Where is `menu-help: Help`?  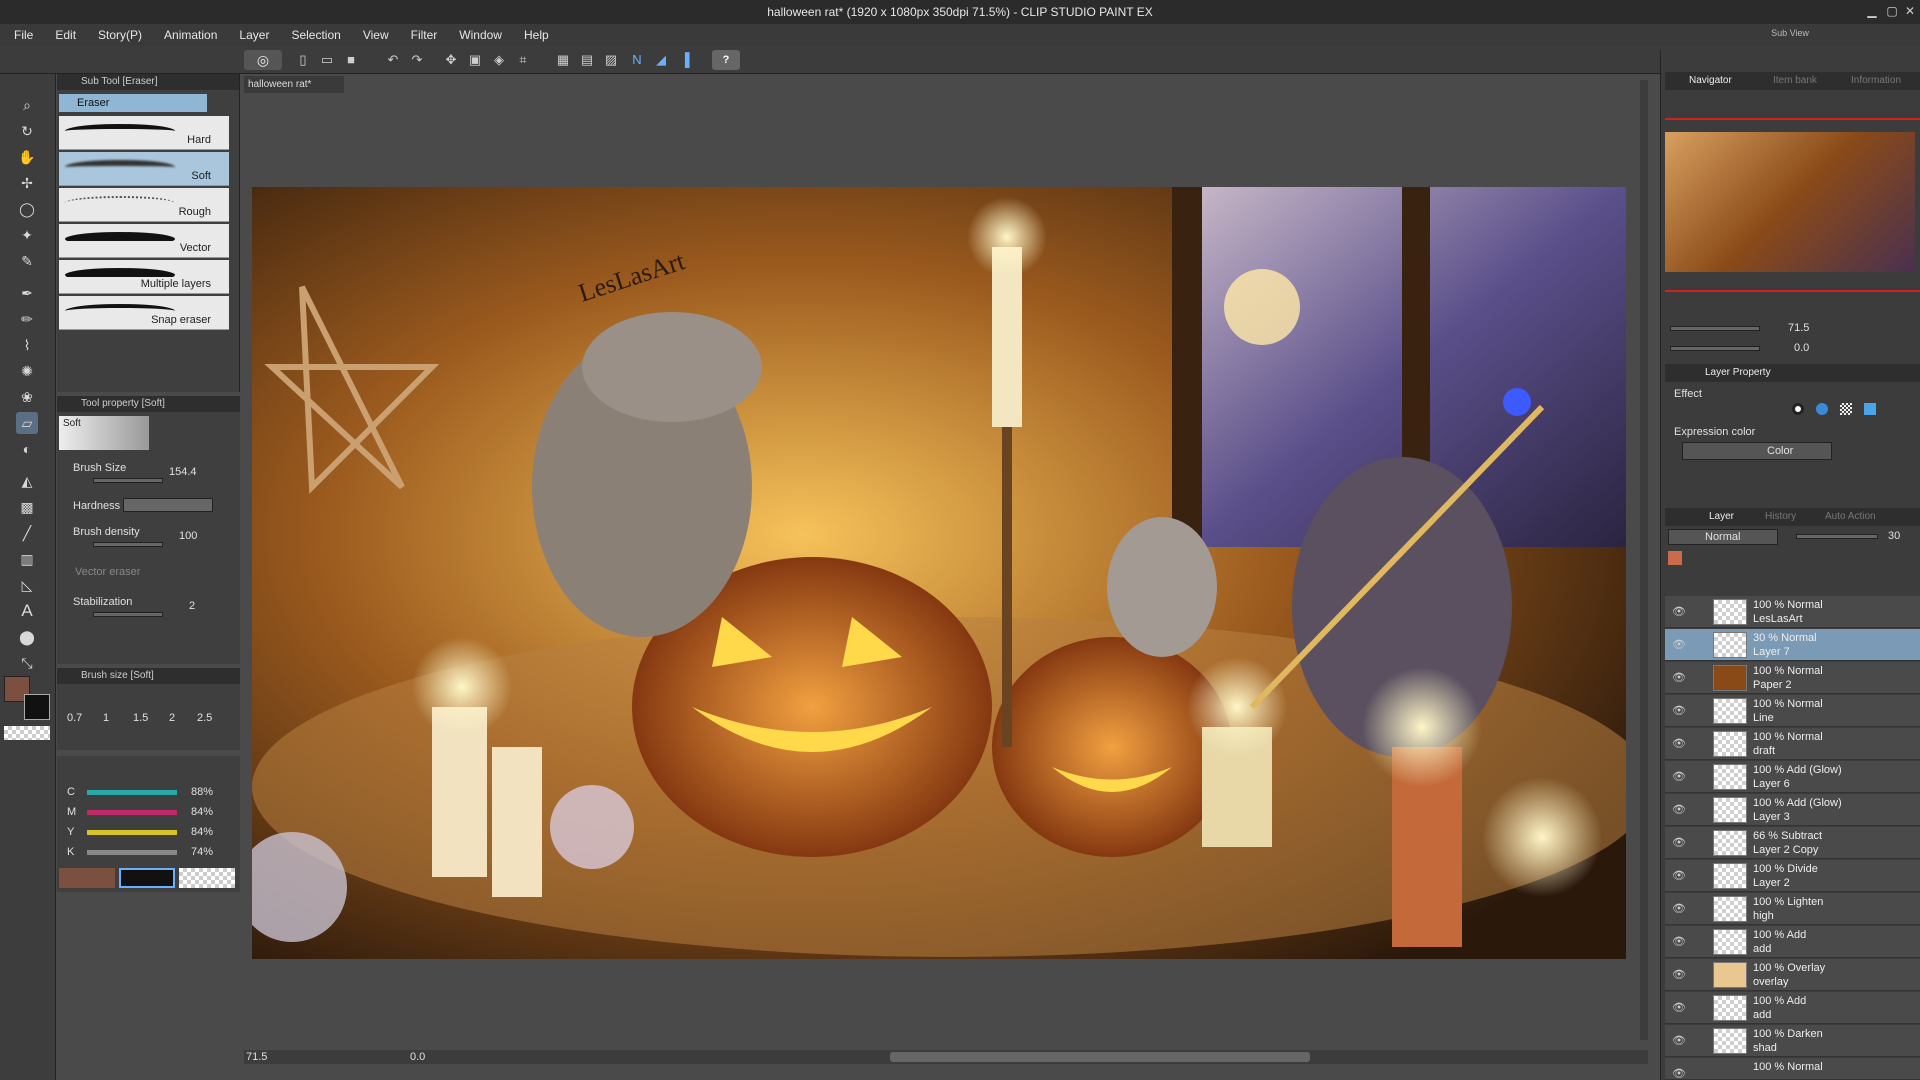 menu-help: Help is located at coordinates (536, 35).